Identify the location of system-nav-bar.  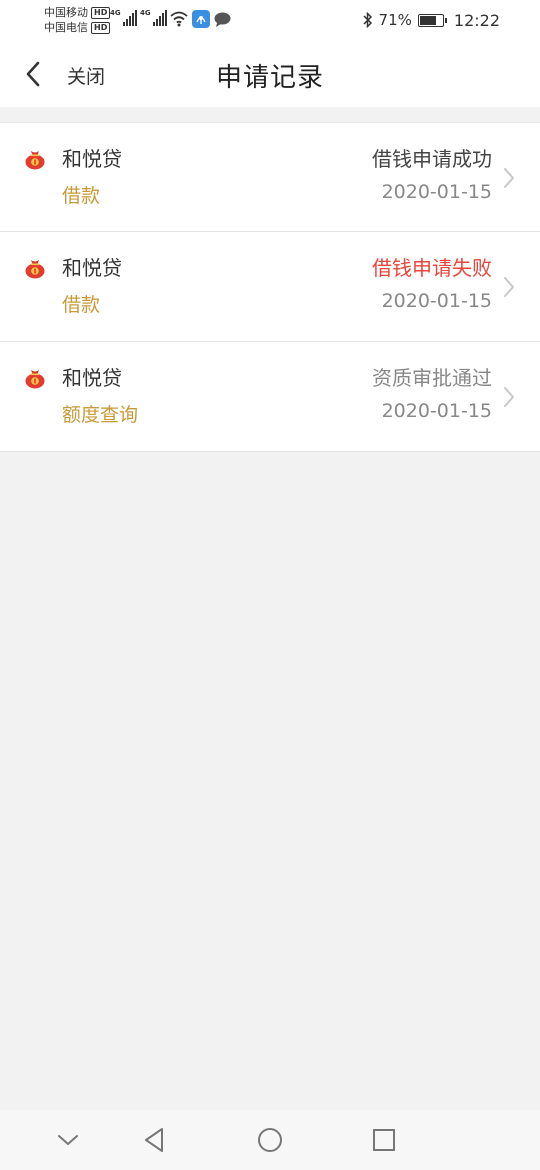
(270, 1140).